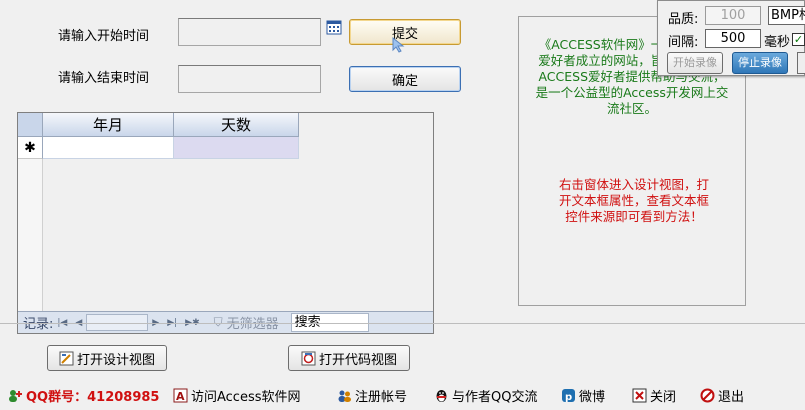 Image resolution: width=805 pixels, height=410 pixels. I want to click on new-row-days-cell, so click(236, 148).